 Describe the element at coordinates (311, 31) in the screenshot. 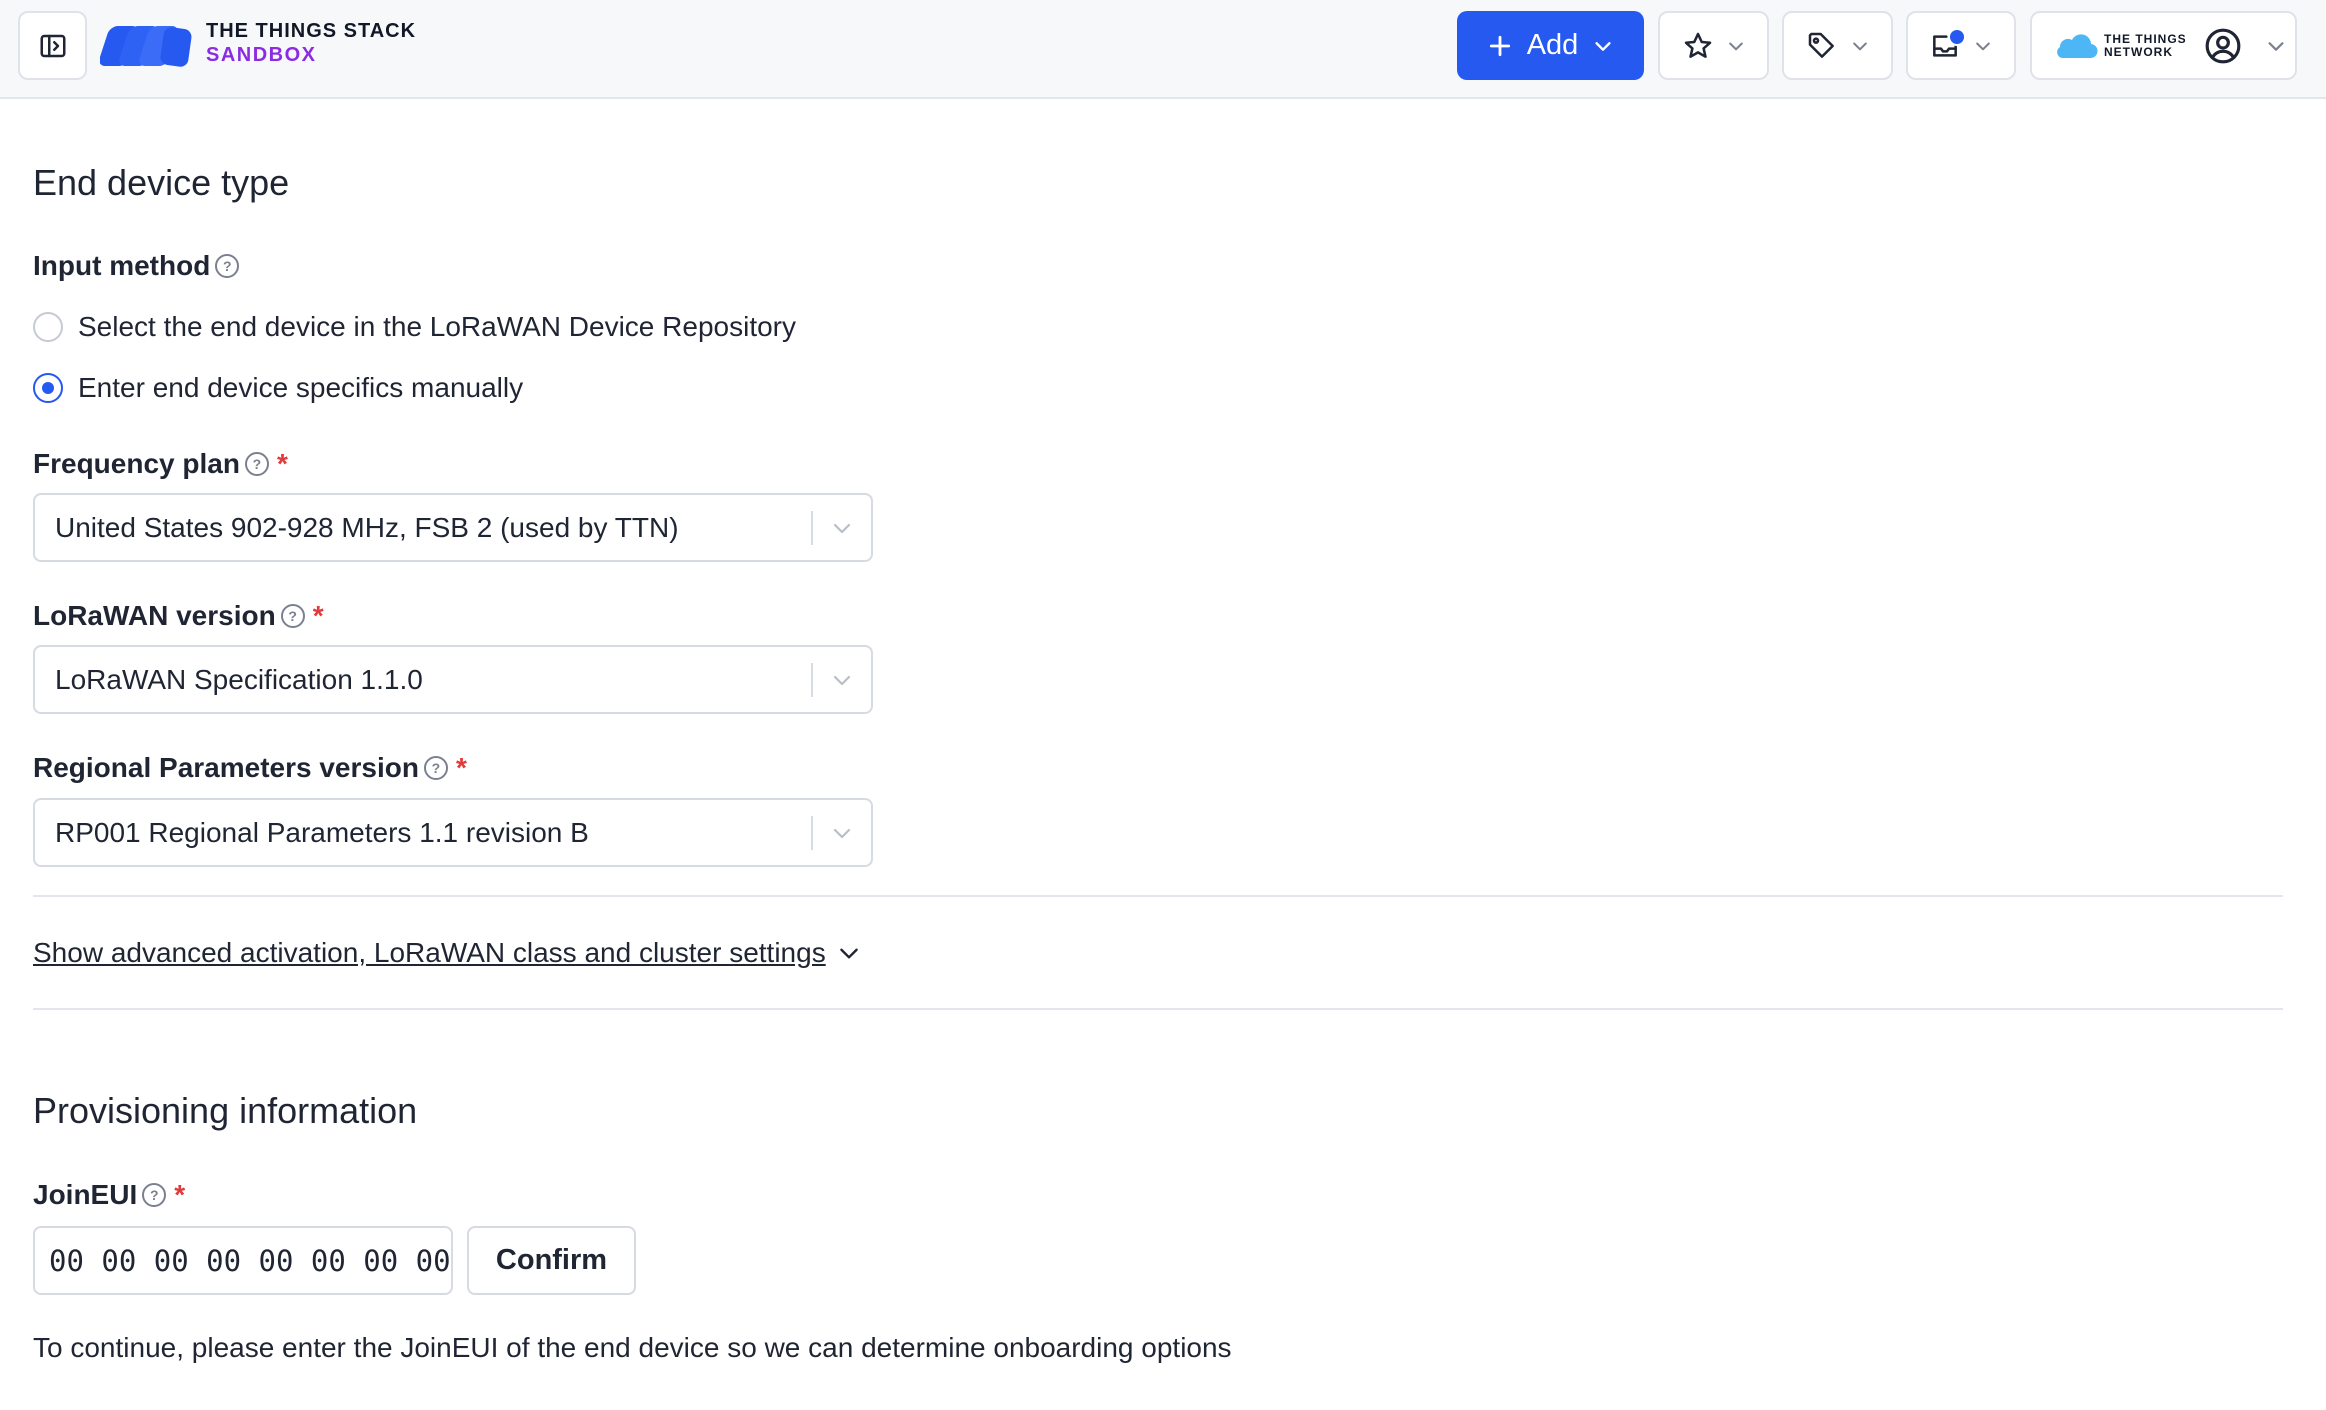

I see `brand-name: THE THINGS STACK` at that location.